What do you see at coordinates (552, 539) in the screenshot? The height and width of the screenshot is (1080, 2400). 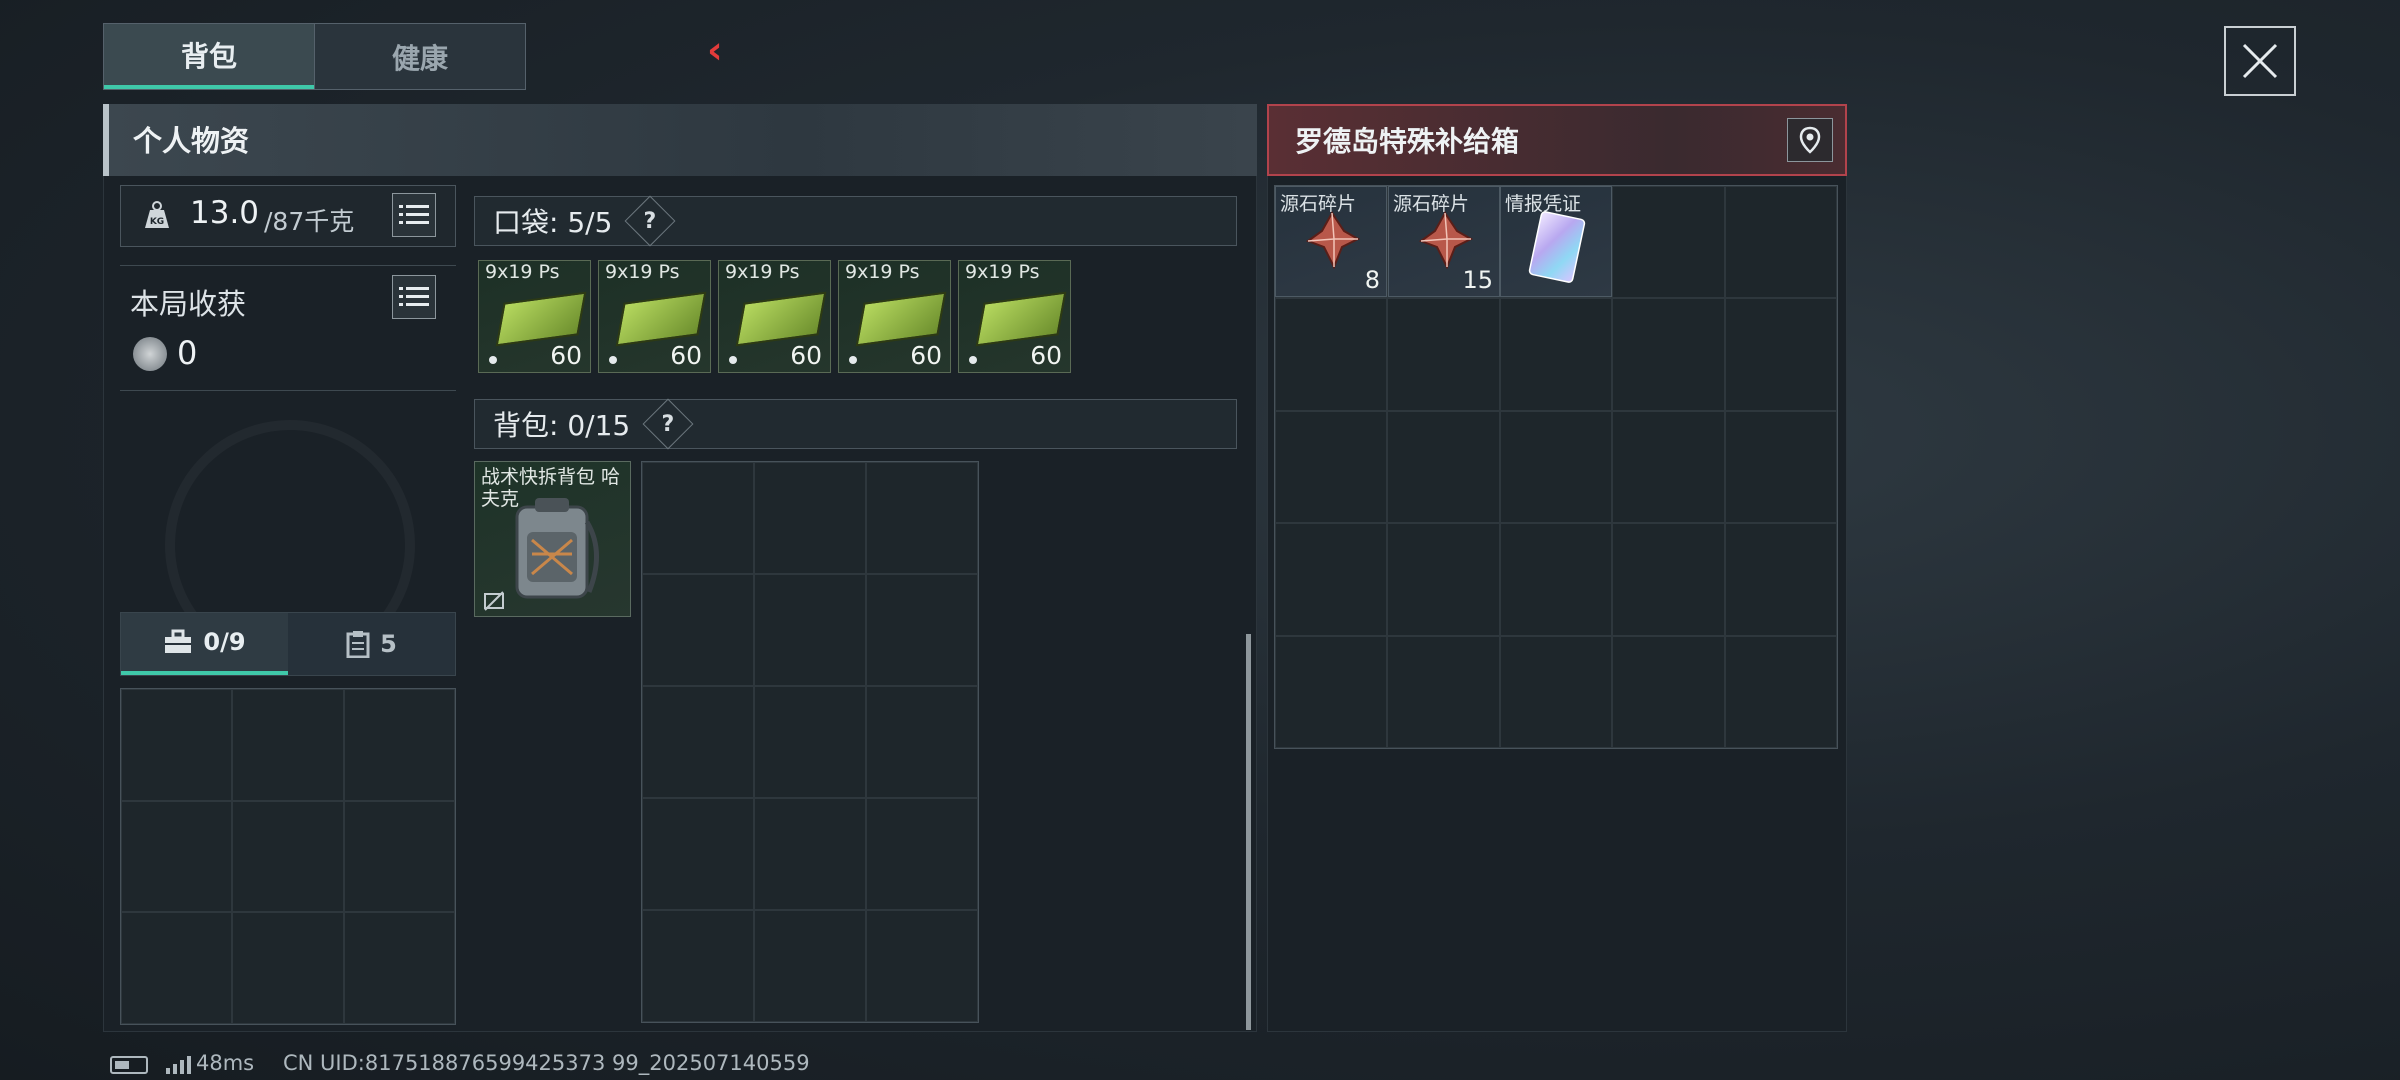 I see `equipped-backpack: 战术快拆背包 哈夫克` at bounding box center [552, 539].